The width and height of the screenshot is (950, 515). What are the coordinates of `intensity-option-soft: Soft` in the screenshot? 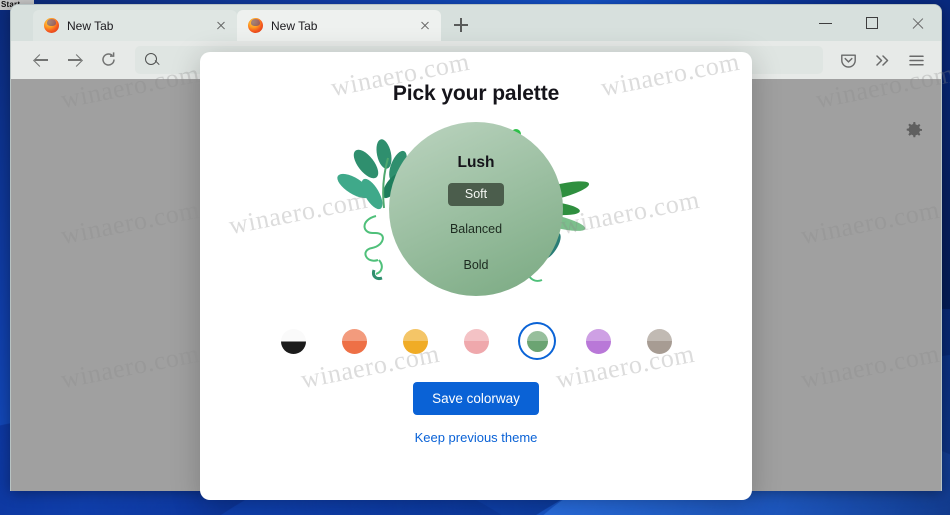 It's located at (476, 194).